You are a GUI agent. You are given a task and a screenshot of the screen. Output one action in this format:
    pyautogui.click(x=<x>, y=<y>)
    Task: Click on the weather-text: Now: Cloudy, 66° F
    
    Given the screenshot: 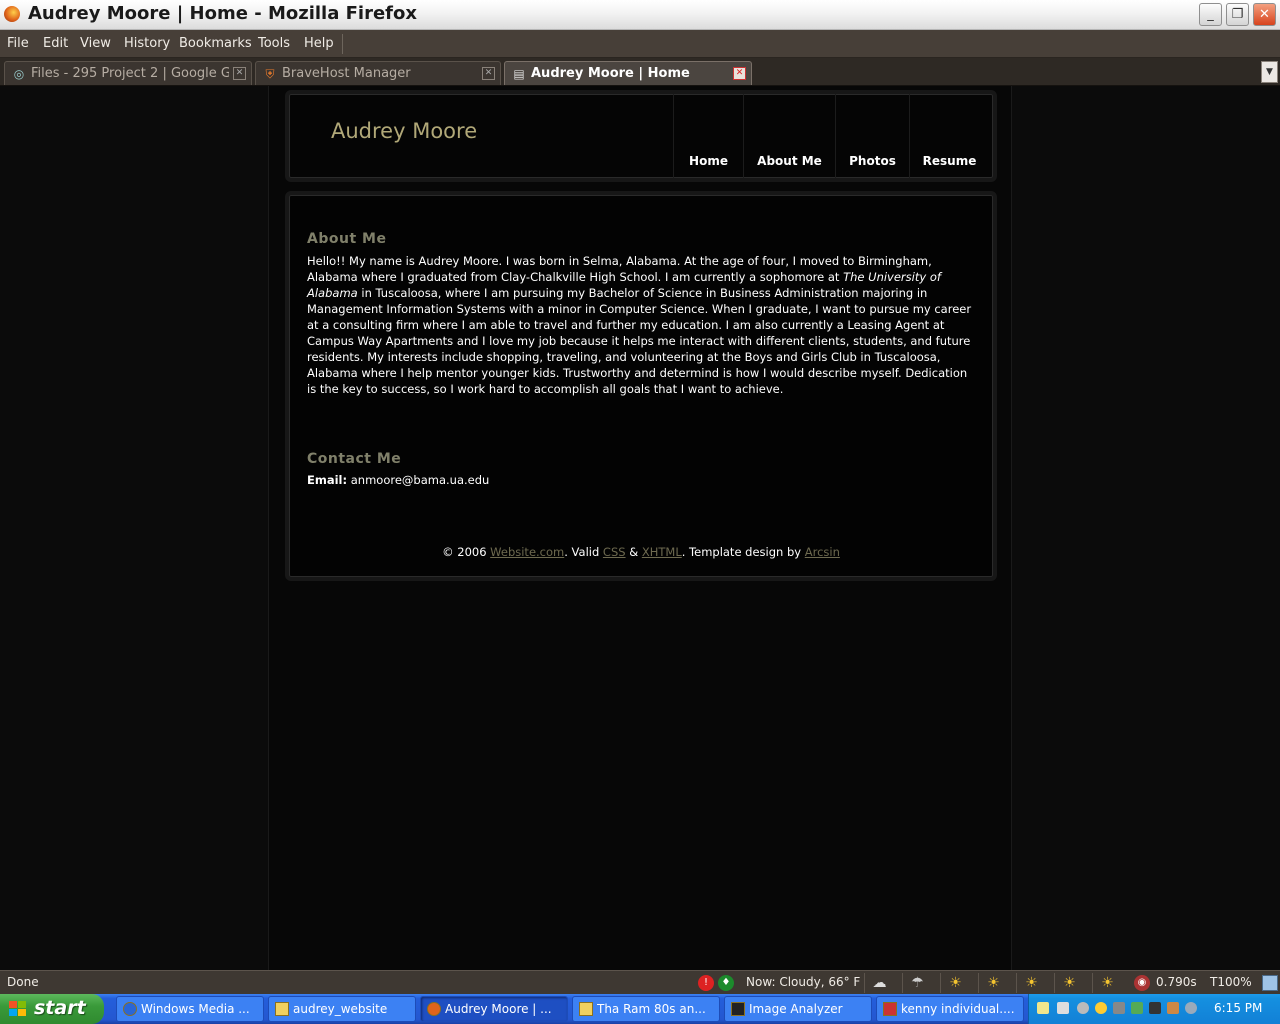 What is the action you would take?
    pyautogui.click(x=803, y=982)
    